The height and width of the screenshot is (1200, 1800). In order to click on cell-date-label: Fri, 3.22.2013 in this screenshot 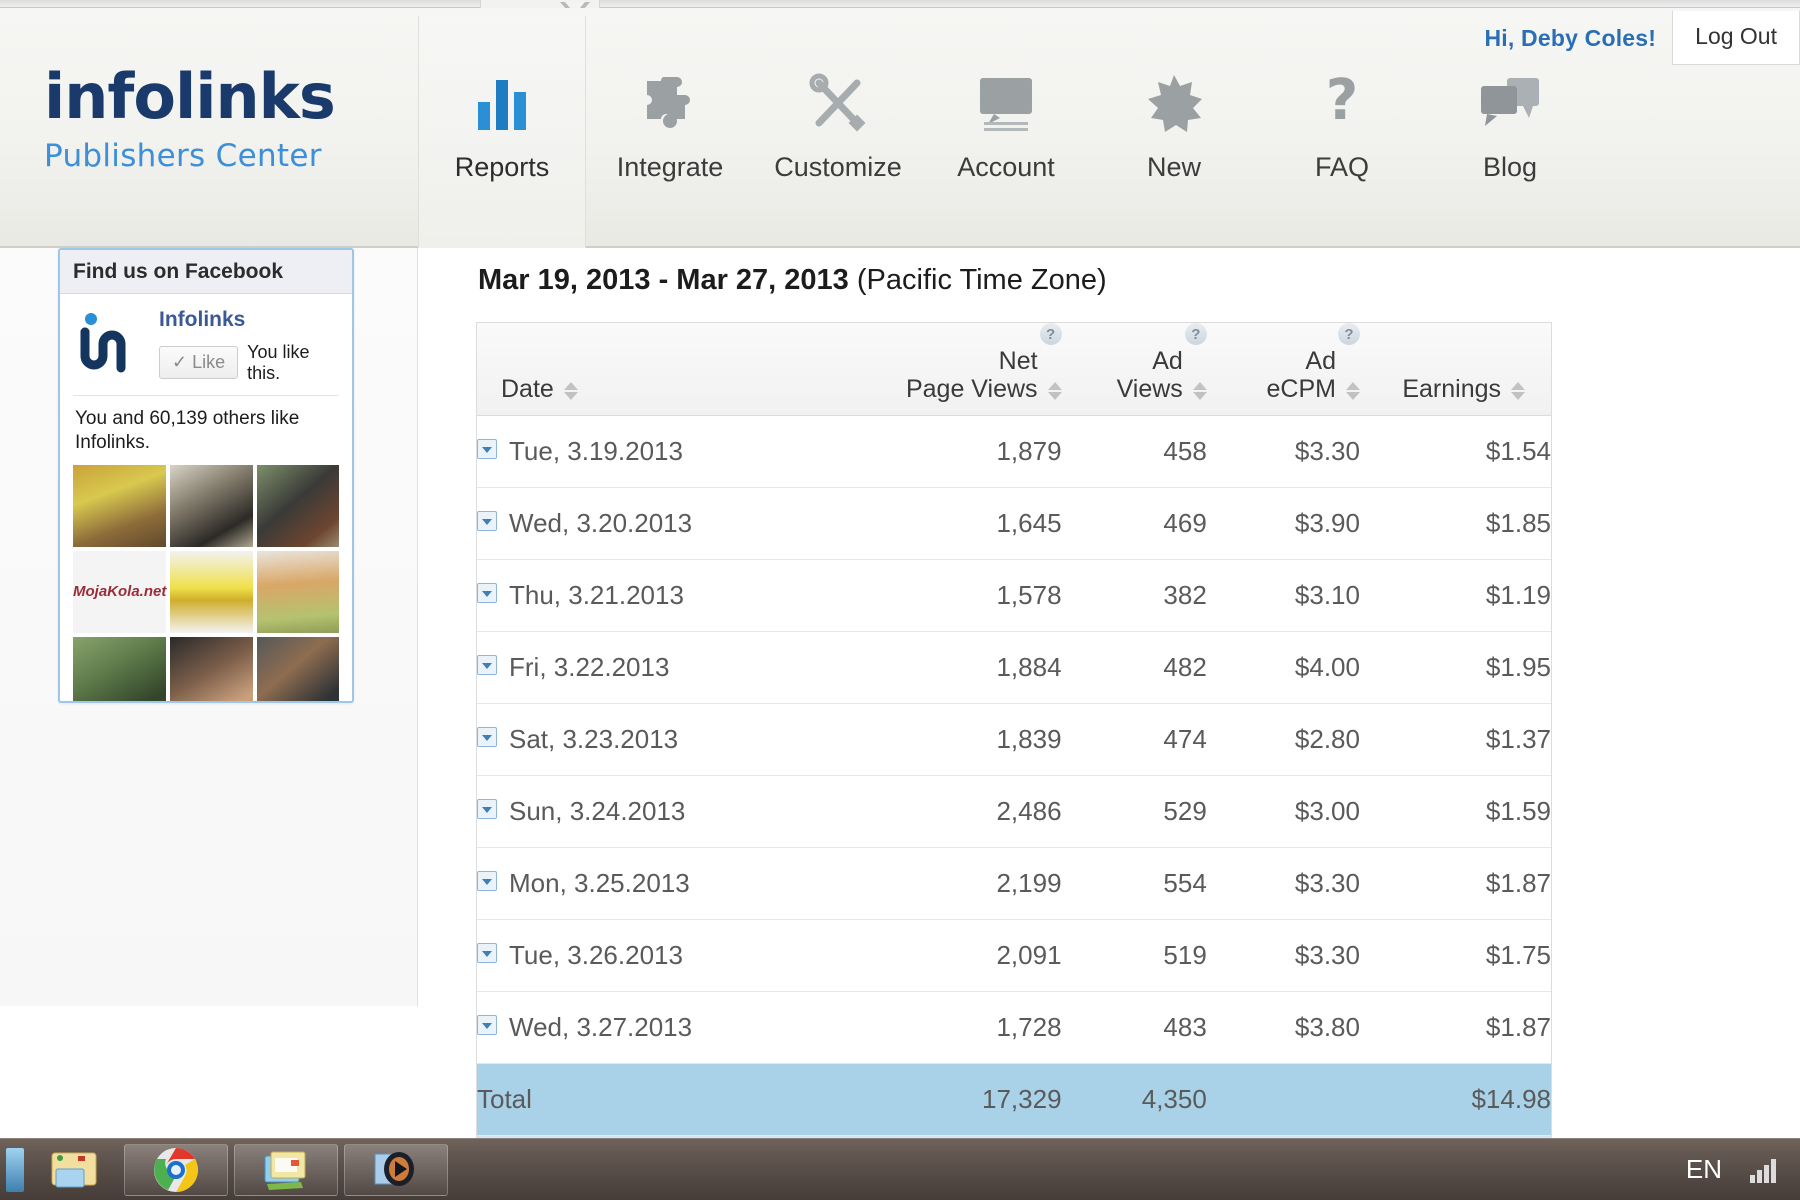, I will do `click(589, 667)`.